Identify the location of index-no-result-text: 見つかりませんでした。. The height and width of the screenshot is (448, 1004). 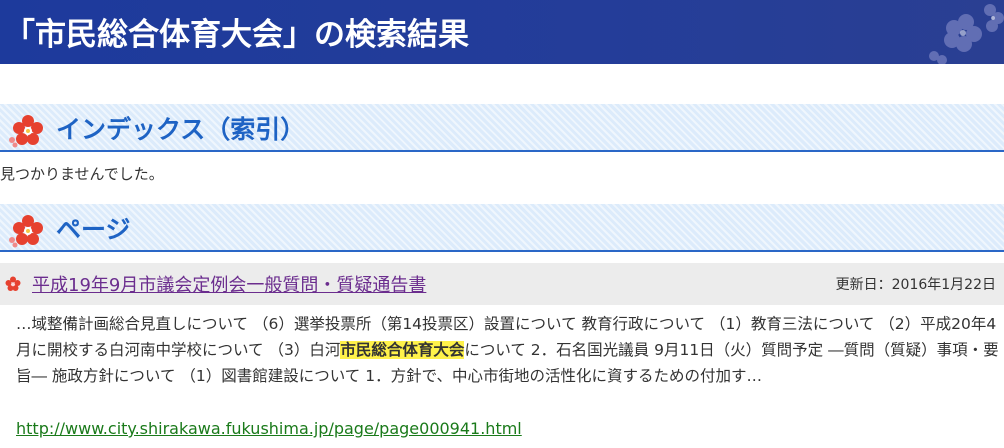
(82, 174).